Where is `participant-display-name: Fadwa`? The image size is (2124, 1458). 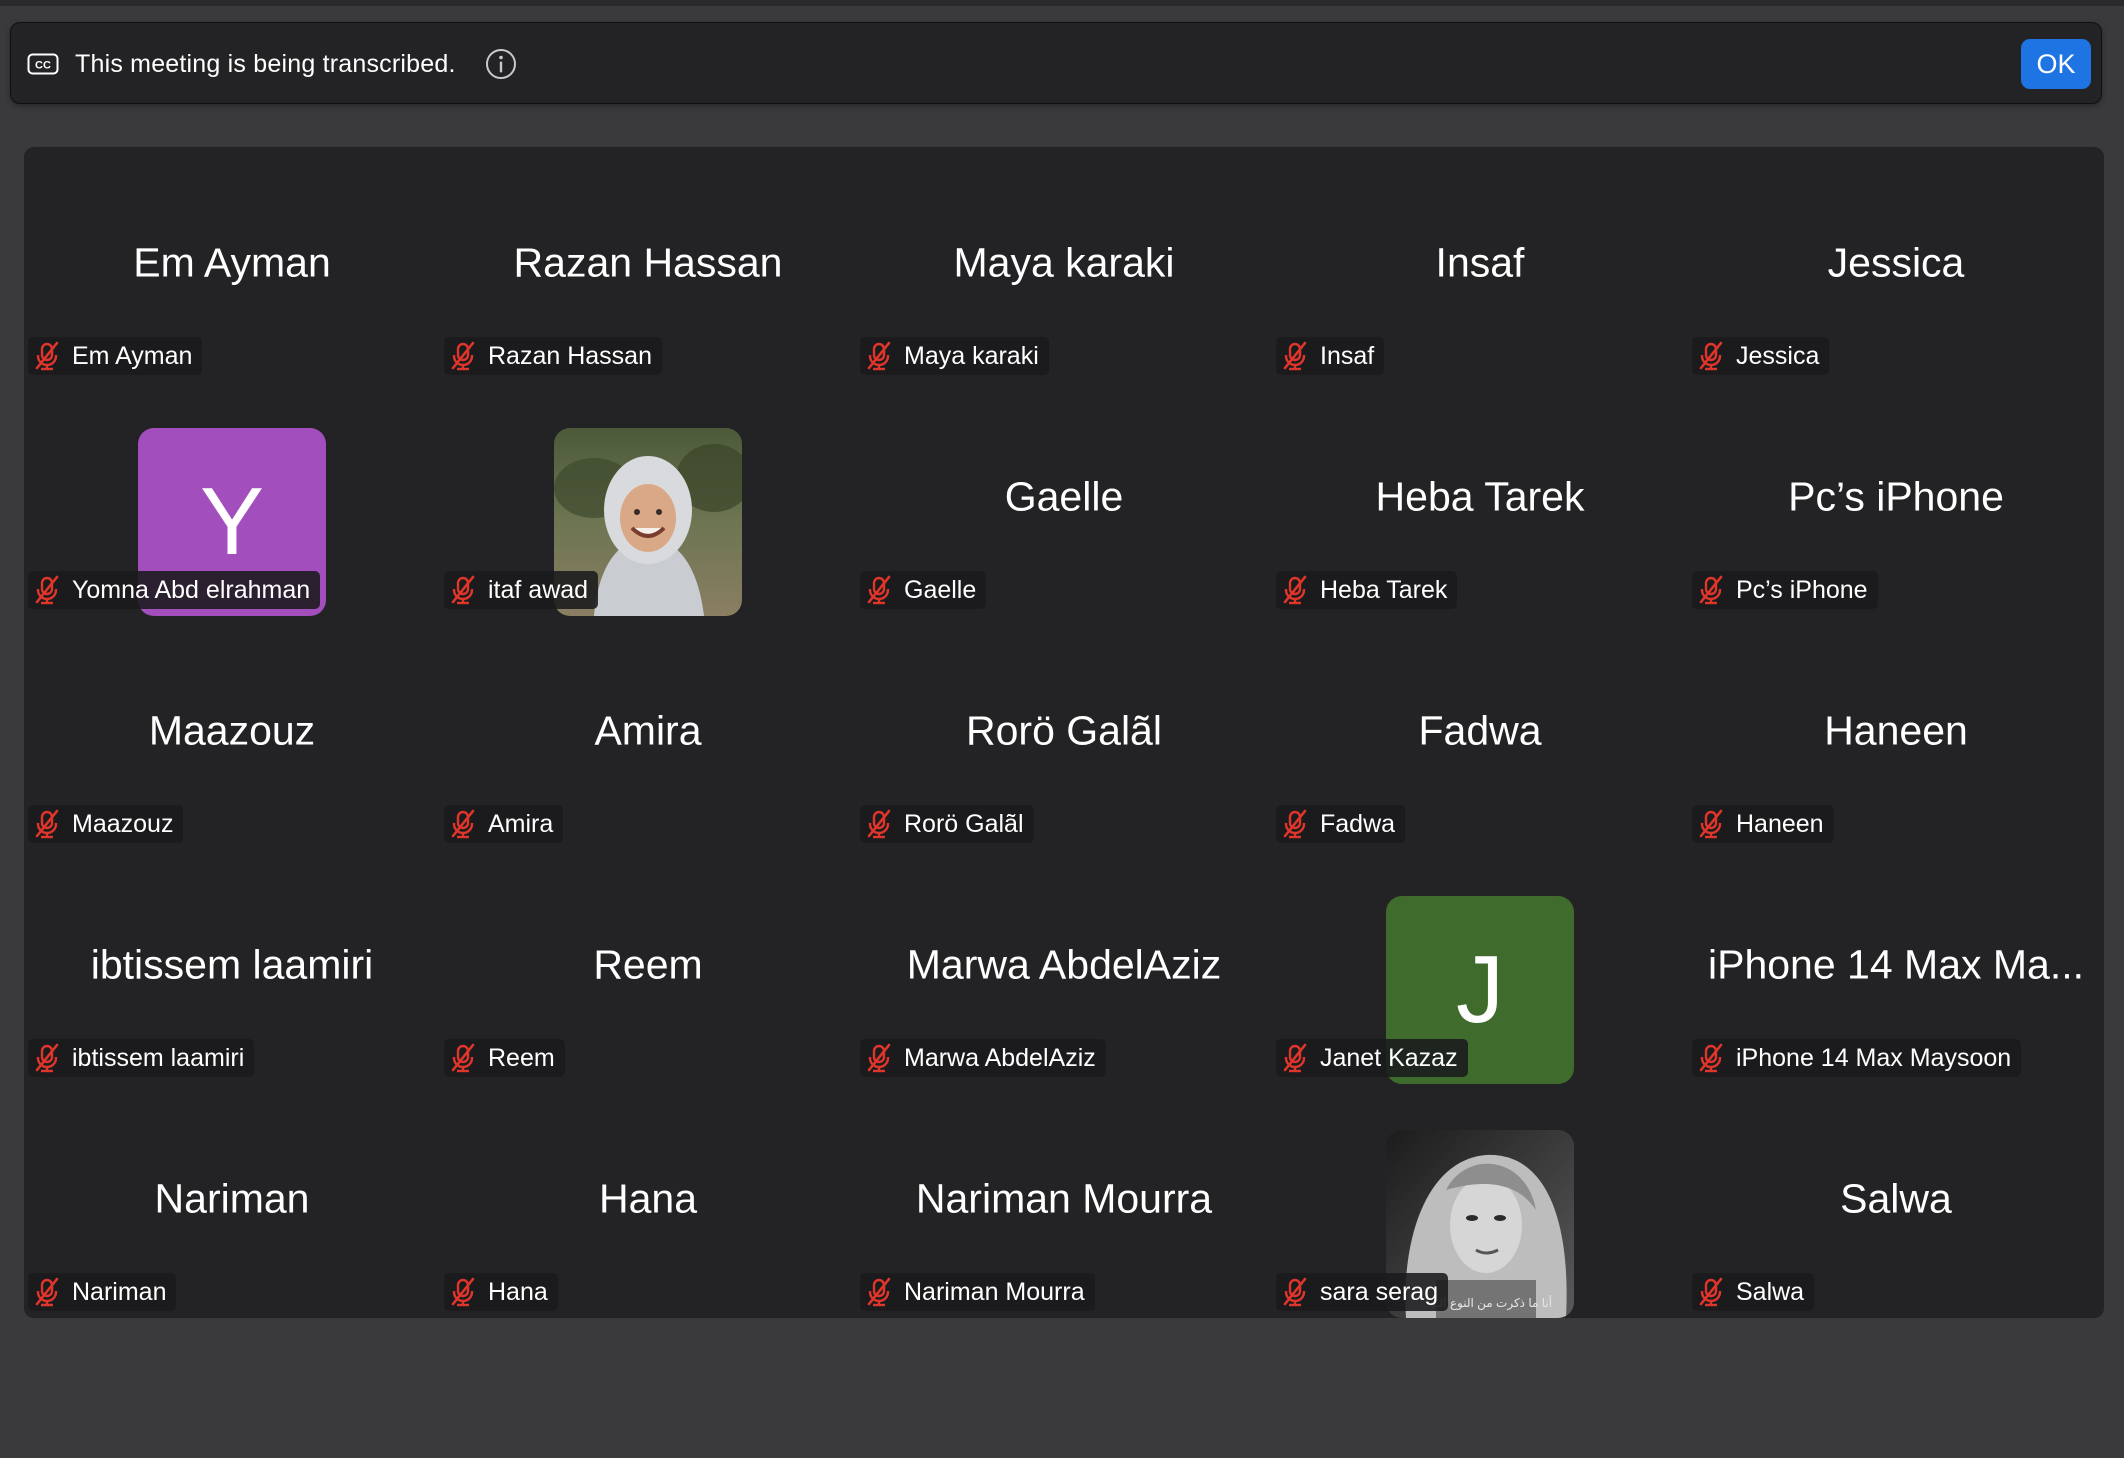
participant-display-name: Fadwa is located at coordinates (1480, 730).